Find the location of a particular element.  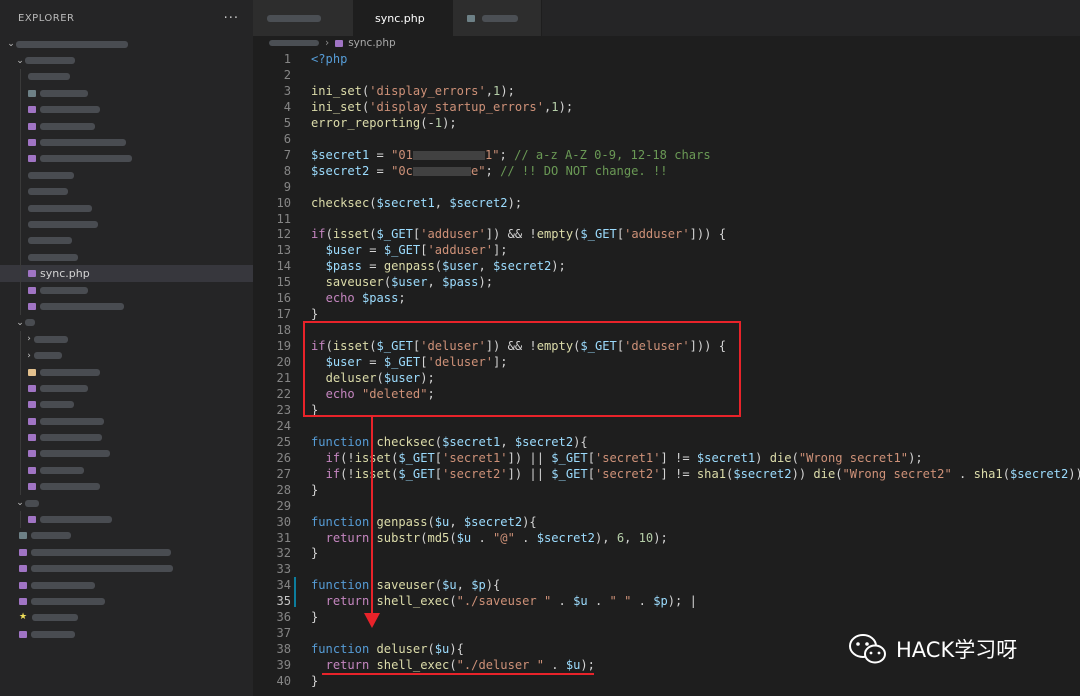

line-number: 29 is located at coordinates (283, 505).